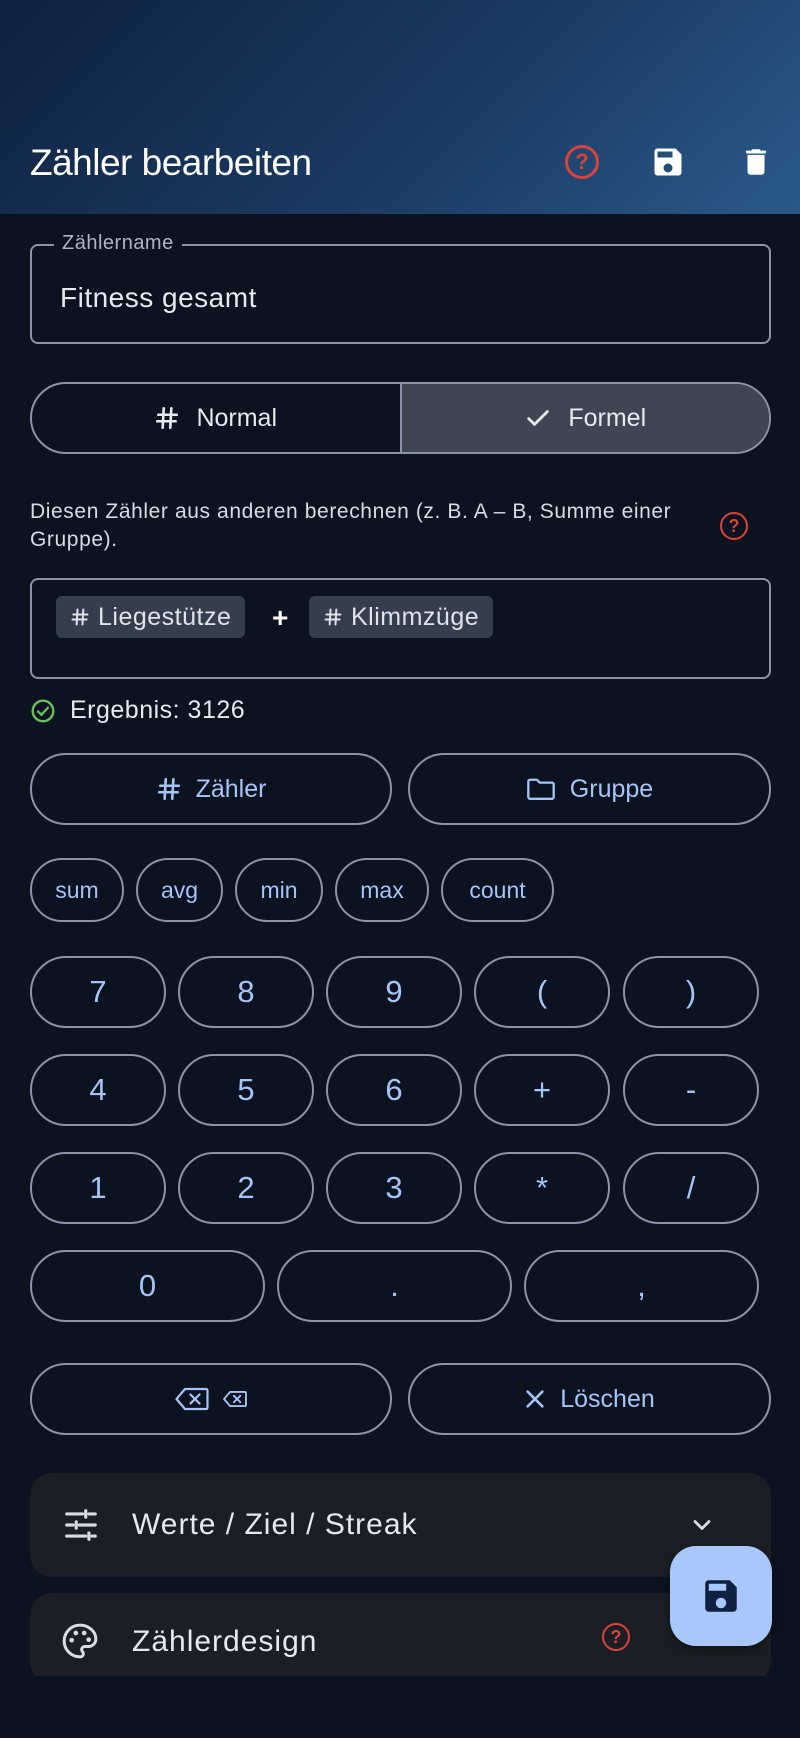 The image size is (800, 1738). Describe the element at coordinates (702, 1525) in the screenshot. I see `chevron-down-icon` at that location.